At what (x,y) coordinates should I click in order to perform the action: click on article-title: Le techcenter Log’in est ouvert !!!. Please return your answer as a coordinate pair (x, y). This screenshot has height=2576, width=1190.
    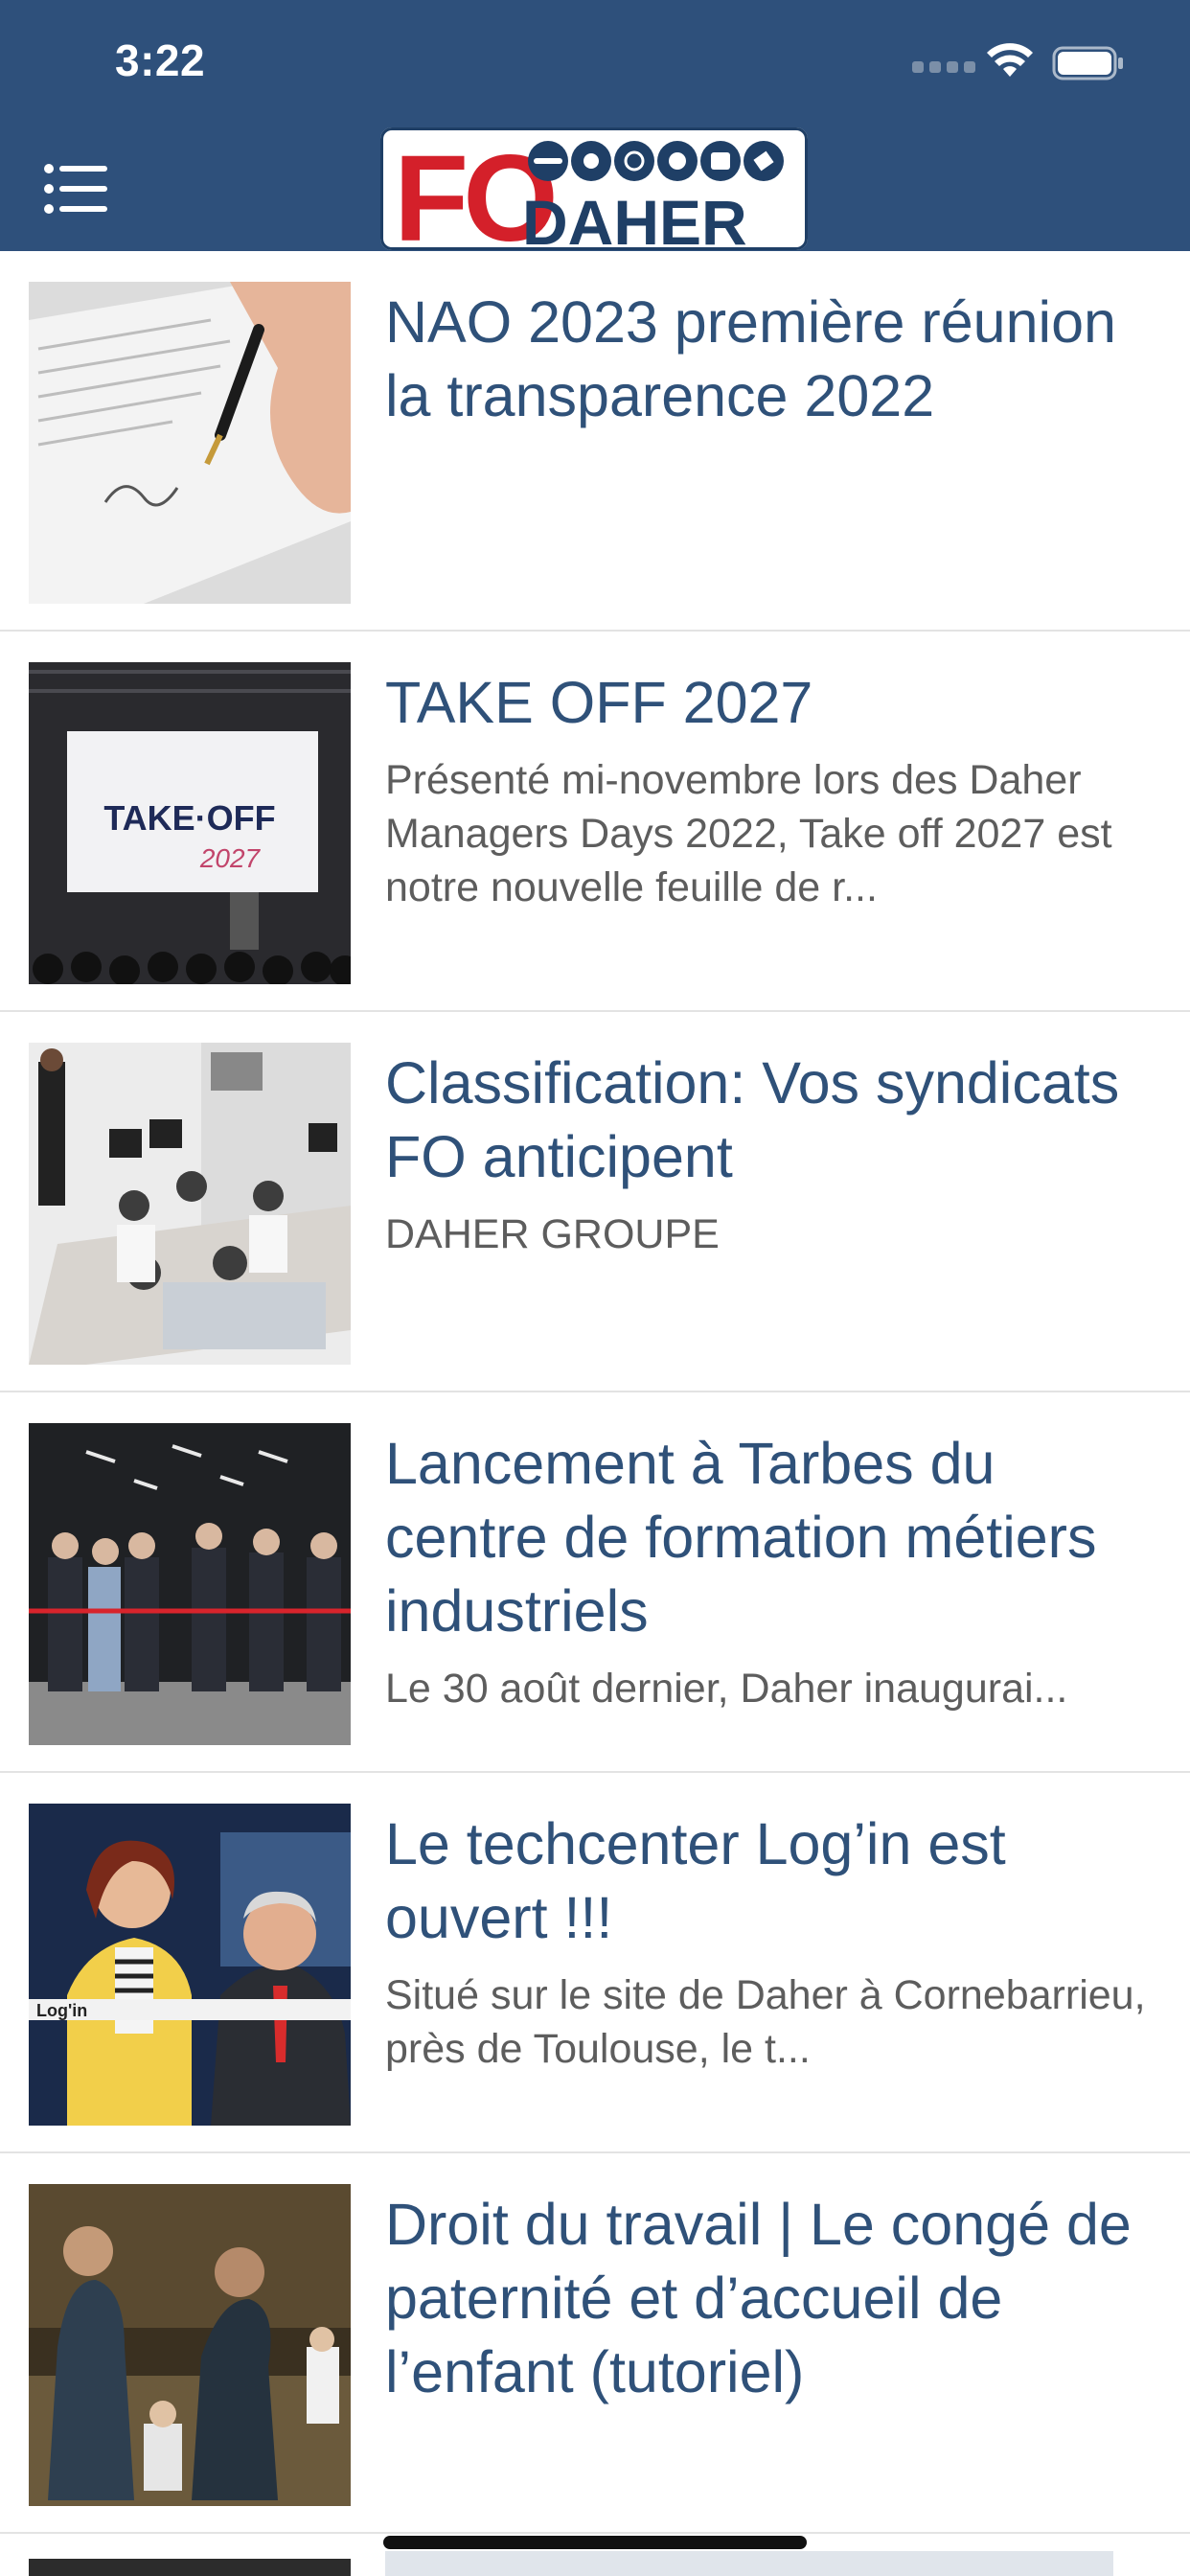
    Looking at the image, I should click on (696, 1880).